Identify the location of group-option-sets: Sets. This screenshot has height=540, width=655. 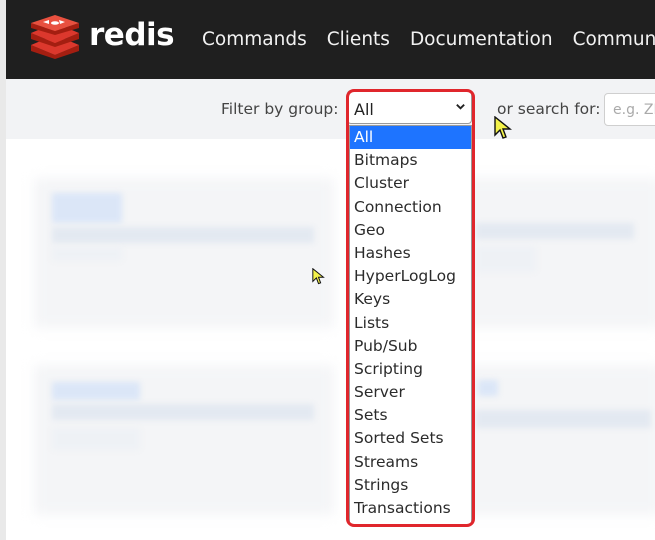
(410, 415).